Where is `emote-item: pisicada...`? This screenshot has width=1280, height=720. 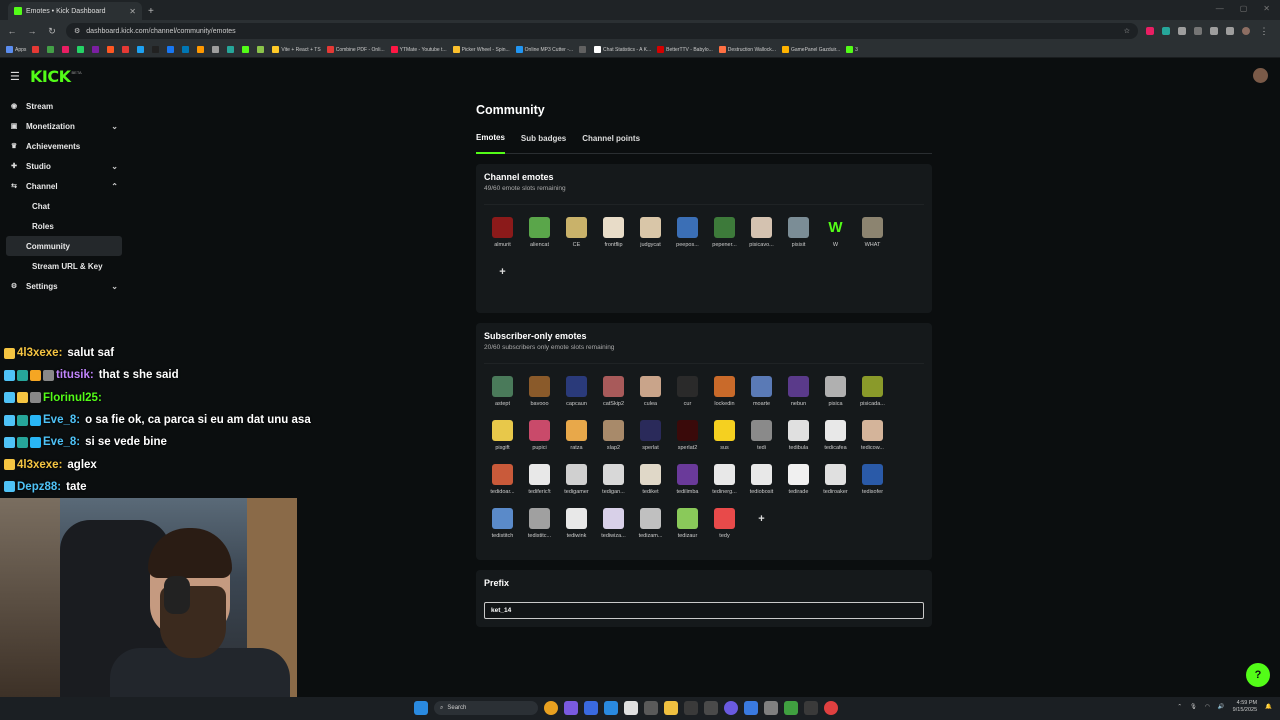
emote-item: pisicada... is located at coordinates (872, 398).